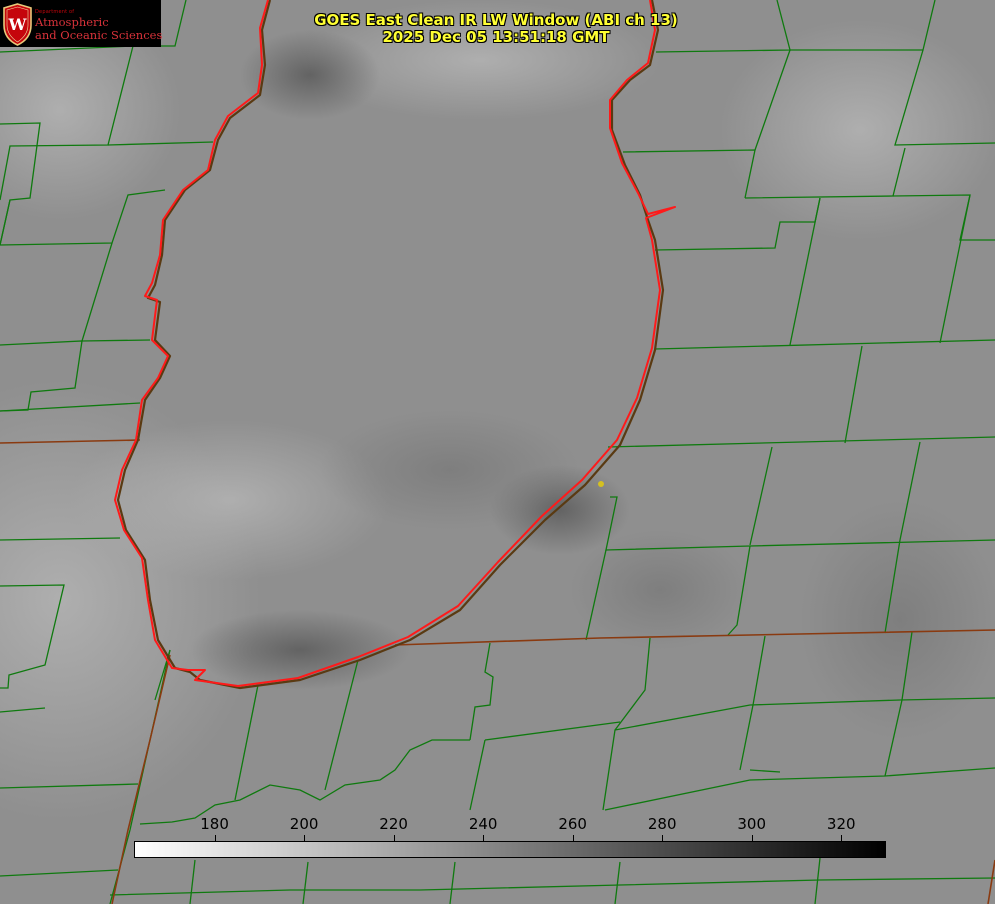  Describe the element at coordinates (572, 824) in the screenshot. I see `colorbar-tick-label: 260` at that location.